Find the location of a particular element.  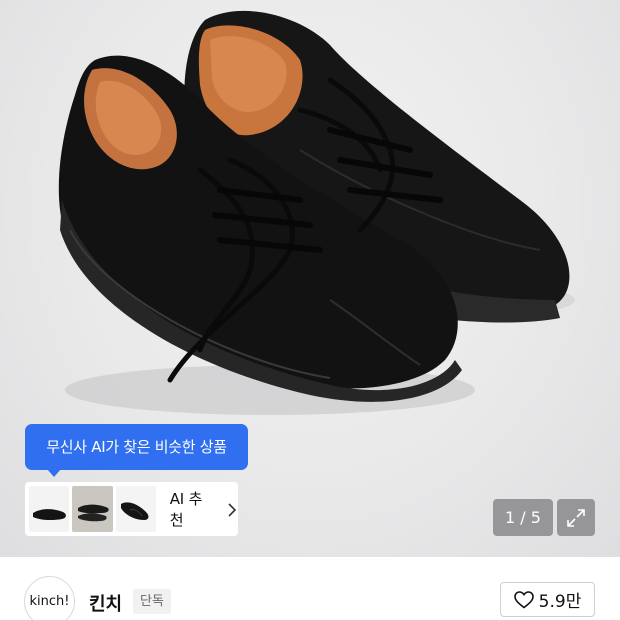

exclusive-badge: 단독 is located at coordinates (152, 601).